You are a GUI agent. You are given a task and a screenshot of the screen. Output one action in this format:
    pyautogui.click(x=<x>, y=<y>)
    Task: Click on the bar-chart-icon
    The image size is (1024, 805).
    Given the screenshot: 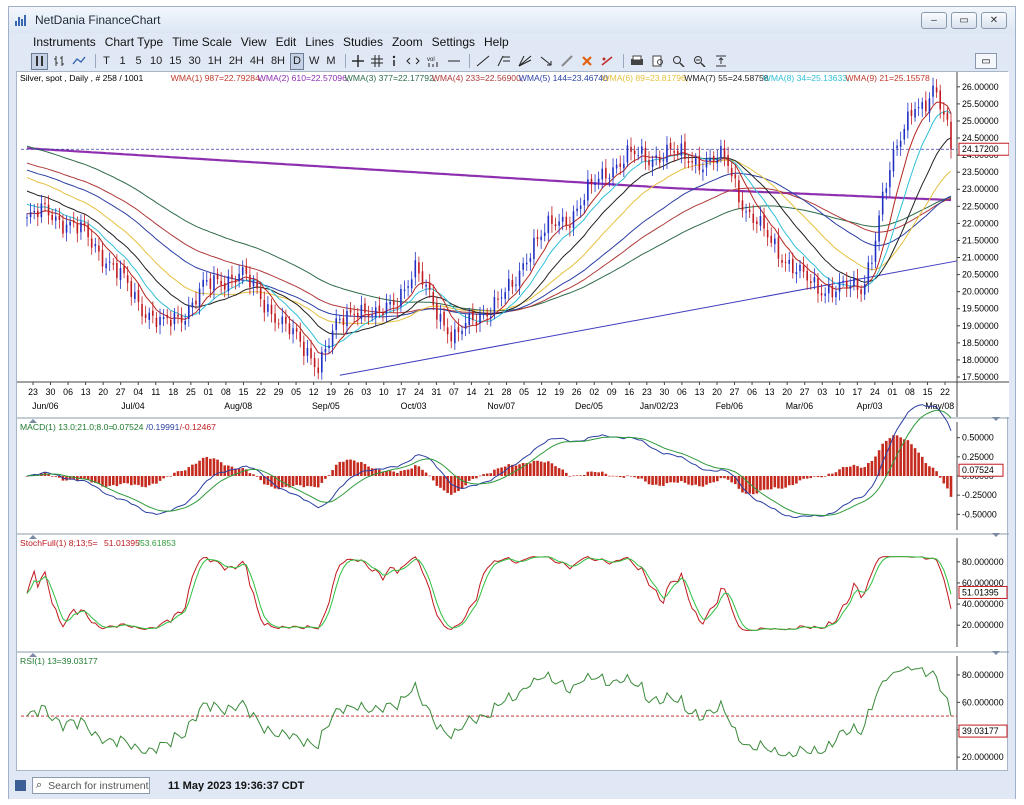 What is the action you would take?
    pyautogui.click(x=39, y=61)
    